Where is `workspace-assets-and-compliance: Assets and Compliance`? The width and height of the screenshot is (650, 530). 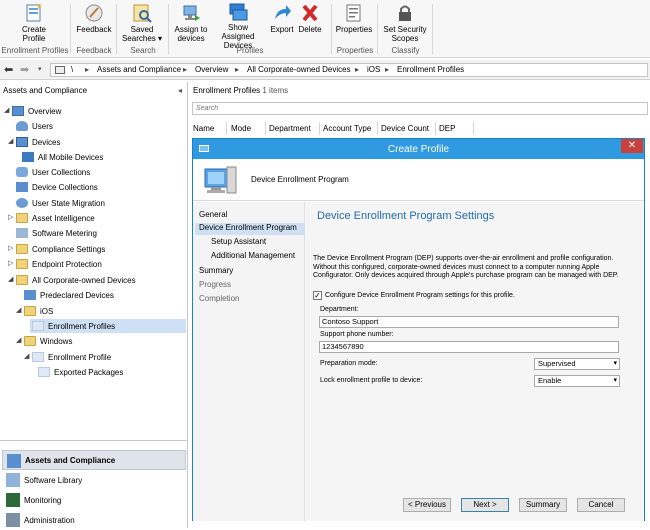
workspace-assets-and-compliance: Assets and Compliance is located at coordinates (94, 460).